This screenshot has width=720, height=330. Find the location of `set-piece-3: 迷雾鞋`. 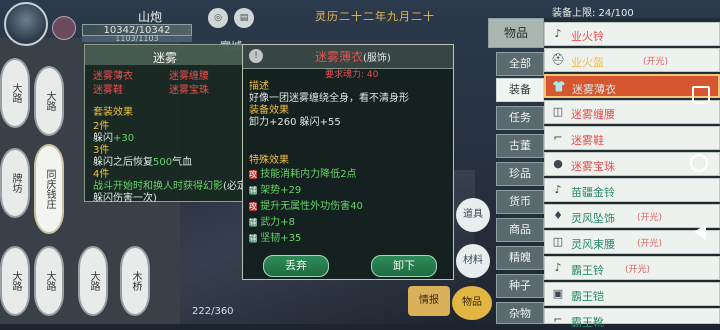

set-piece-3: 迷雾鞋 is located at coordinates (108, 90).